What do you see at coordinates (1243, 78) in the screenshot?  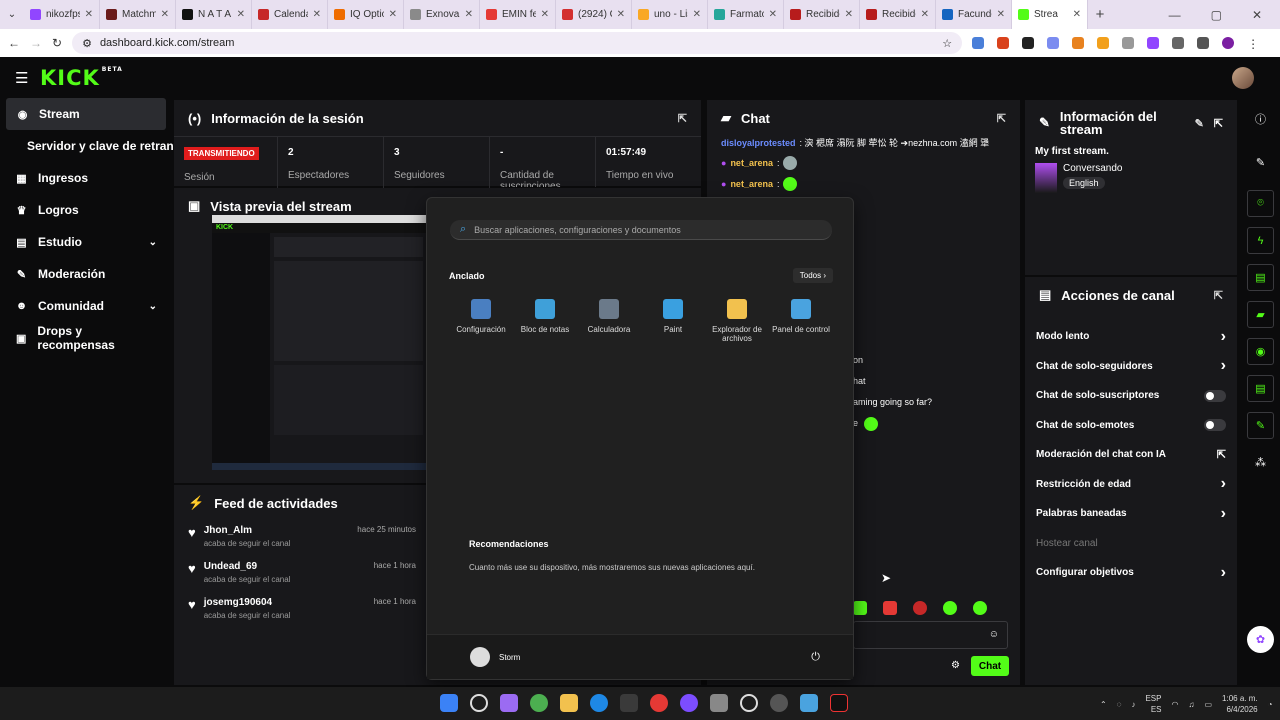 I see `avatar` at bounding box center [1243, 78].